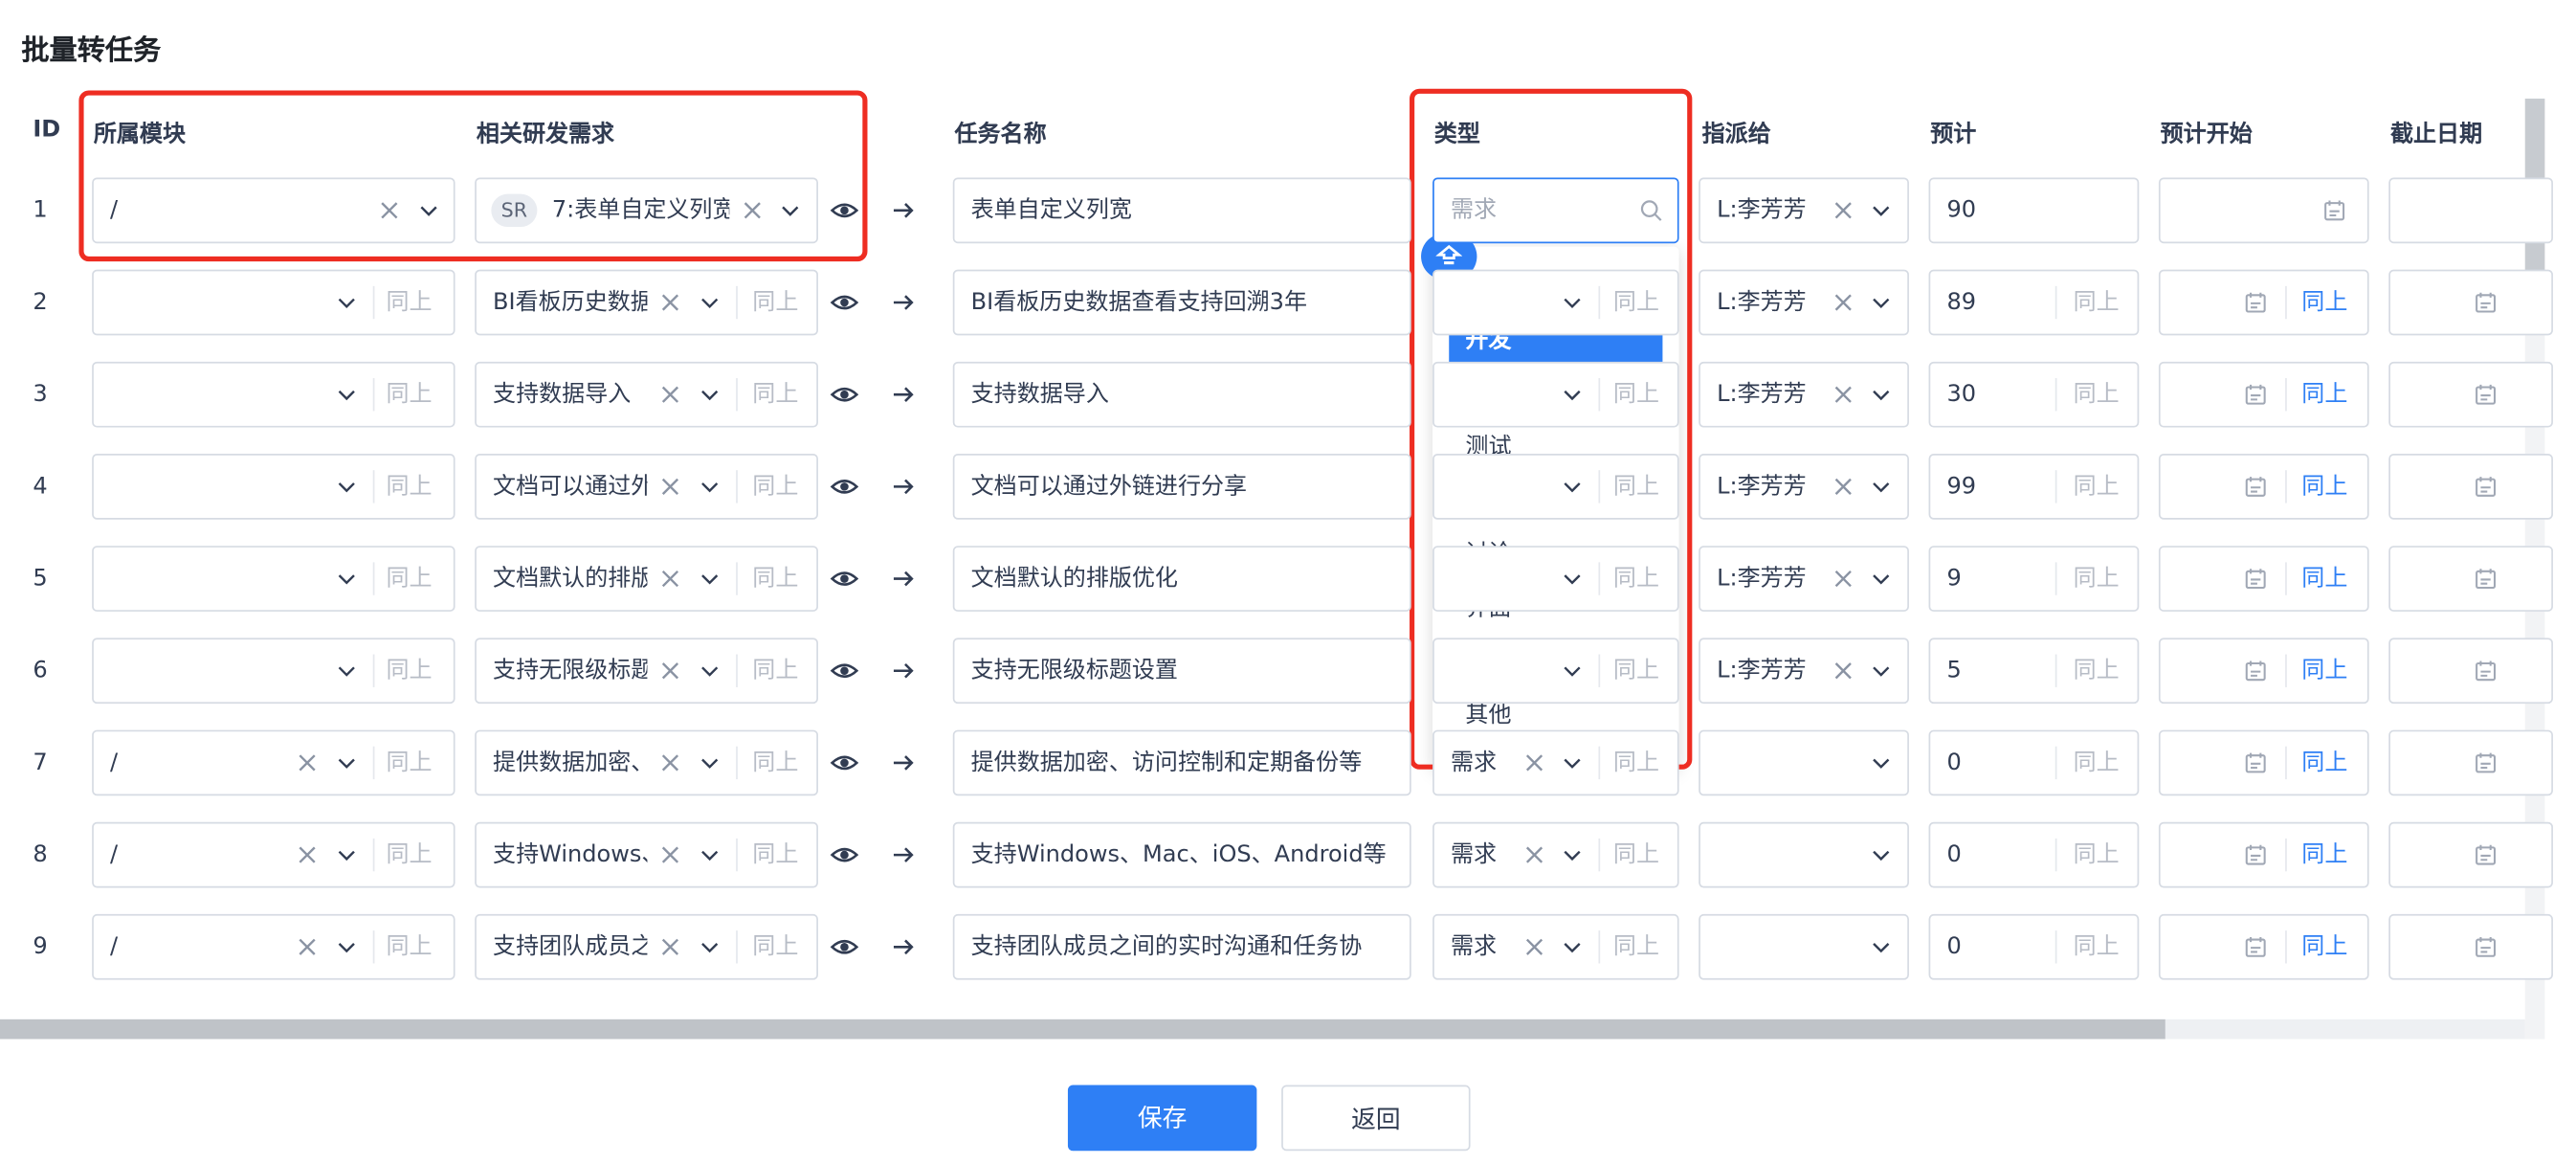 This screenshot has height=1164, width=2576. Describe the element at coordinates (1555, 211) in the screenshot. I see `type-search-input: 需求` at that location.